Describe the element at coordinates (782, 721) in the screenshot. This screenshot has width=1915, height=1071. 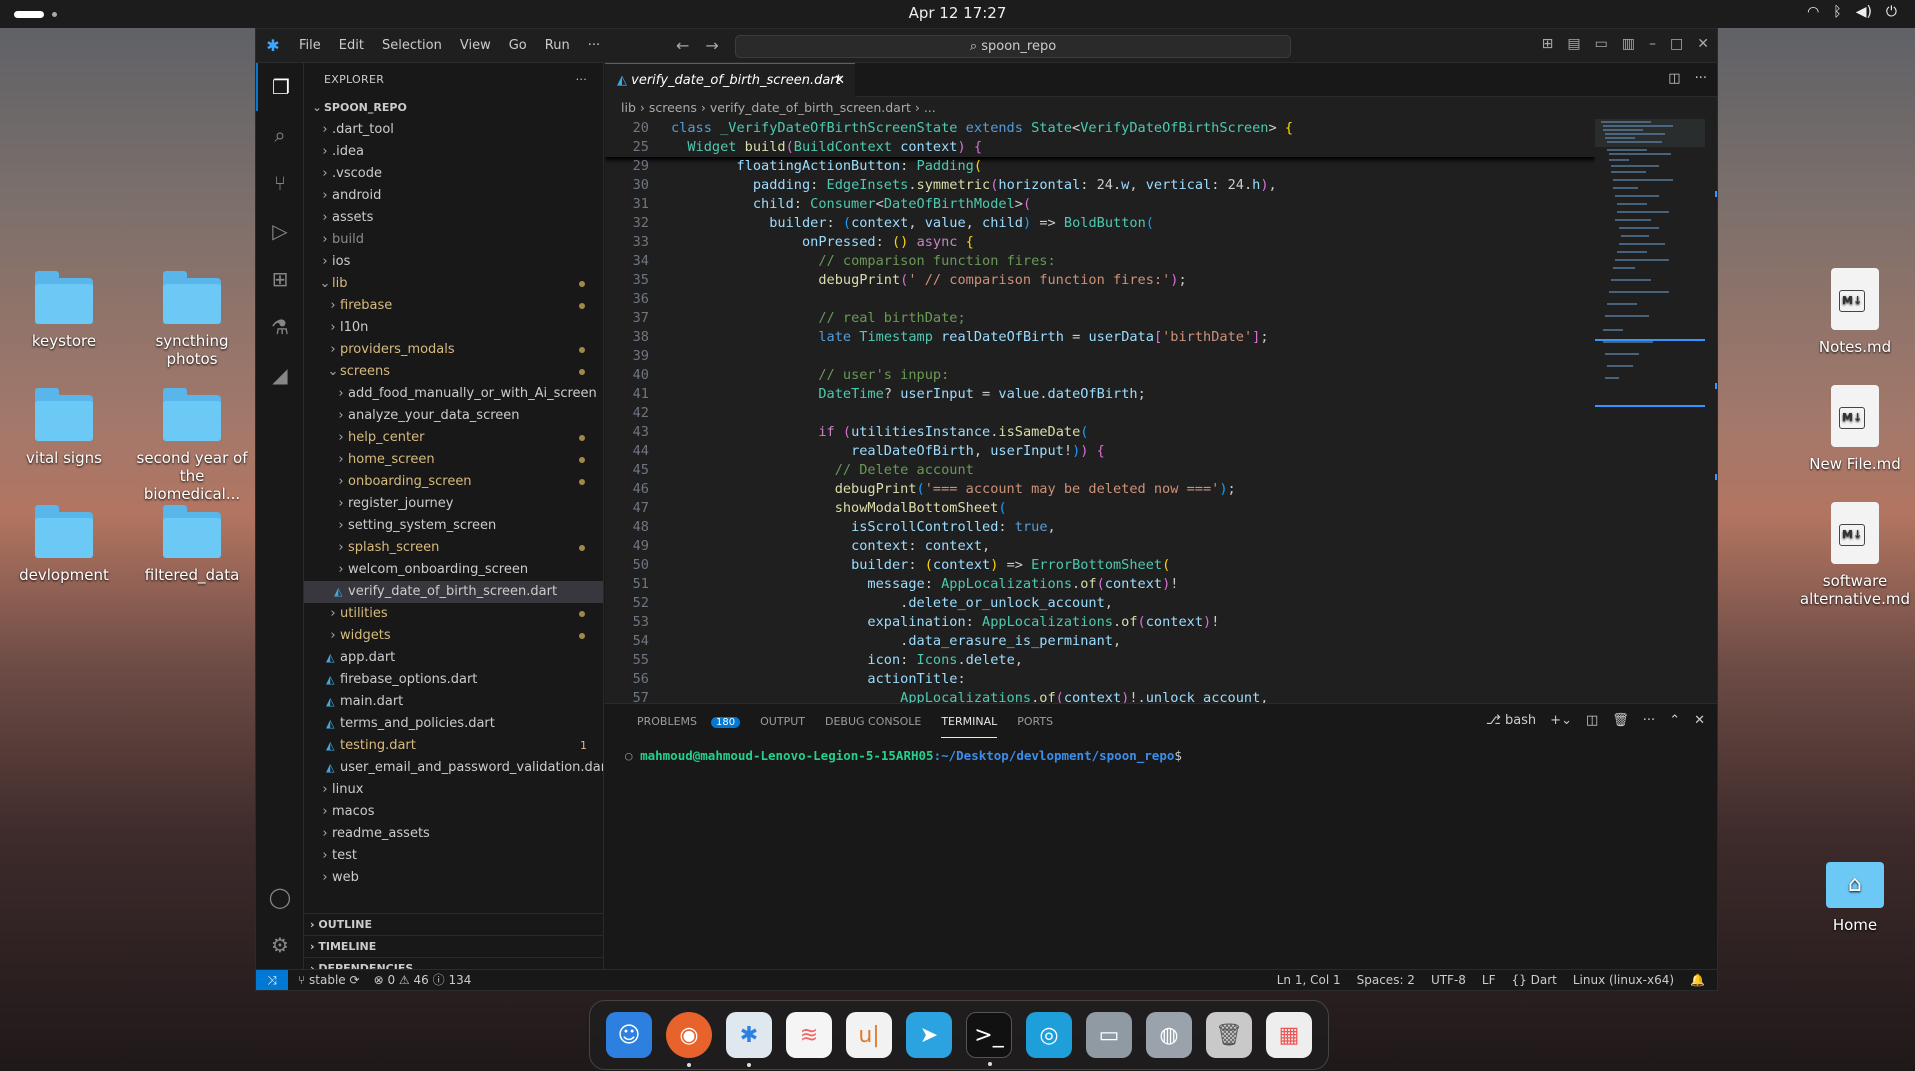
I see `tab-output: OUTPUT` at that location.